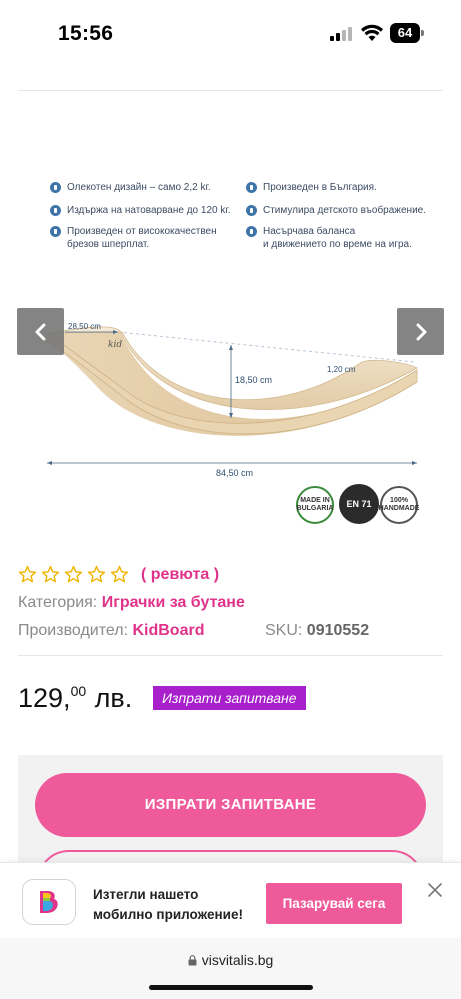 The width and height of the screenshot is (461, 999). I want to click on cellular-signal-icon, so click(342, 34).